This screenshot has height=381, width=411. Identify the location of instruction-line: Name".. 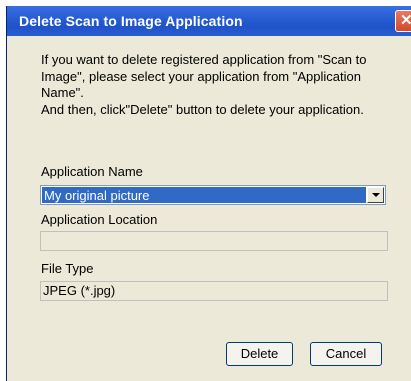
(62, 92).